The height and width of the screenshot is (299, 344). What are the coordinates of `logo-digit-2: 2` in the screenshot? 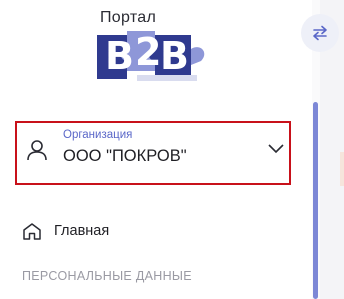 It's located at (148, 52).